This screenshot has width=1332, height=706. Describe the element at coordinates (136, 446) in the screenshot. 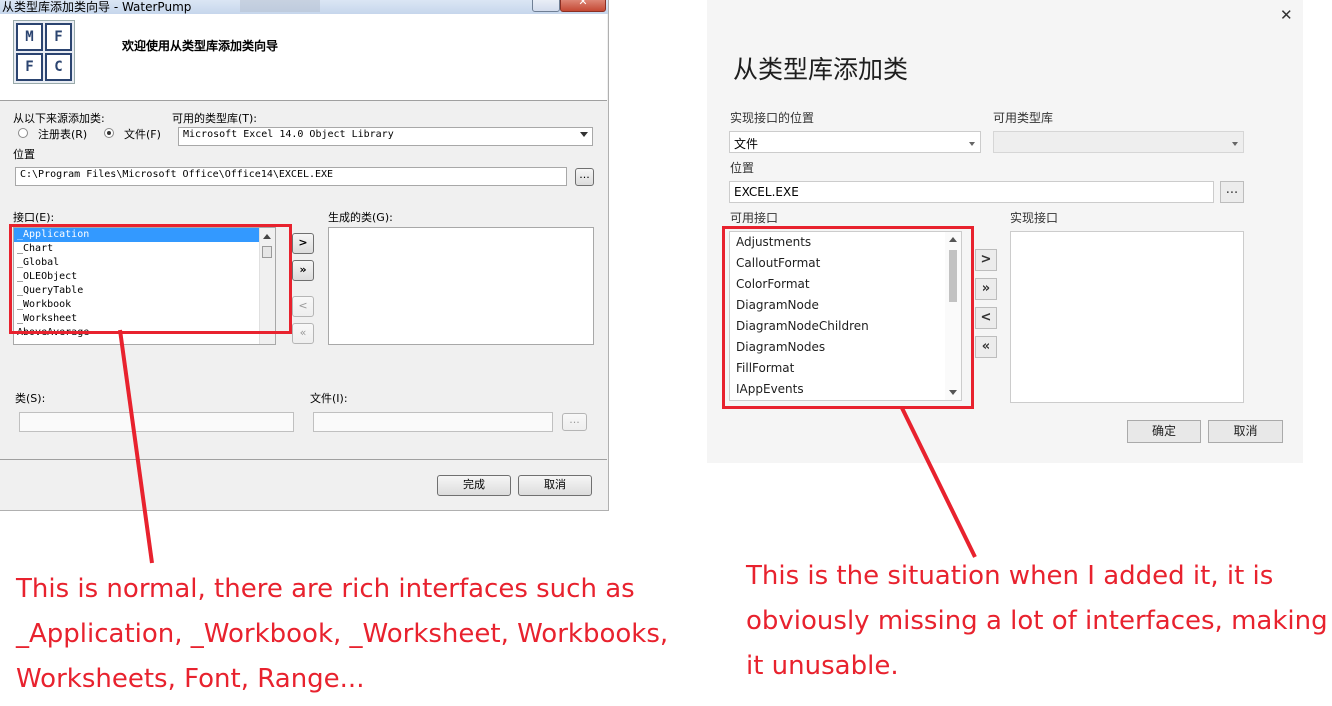

I see `left-annotation-line` at that location.